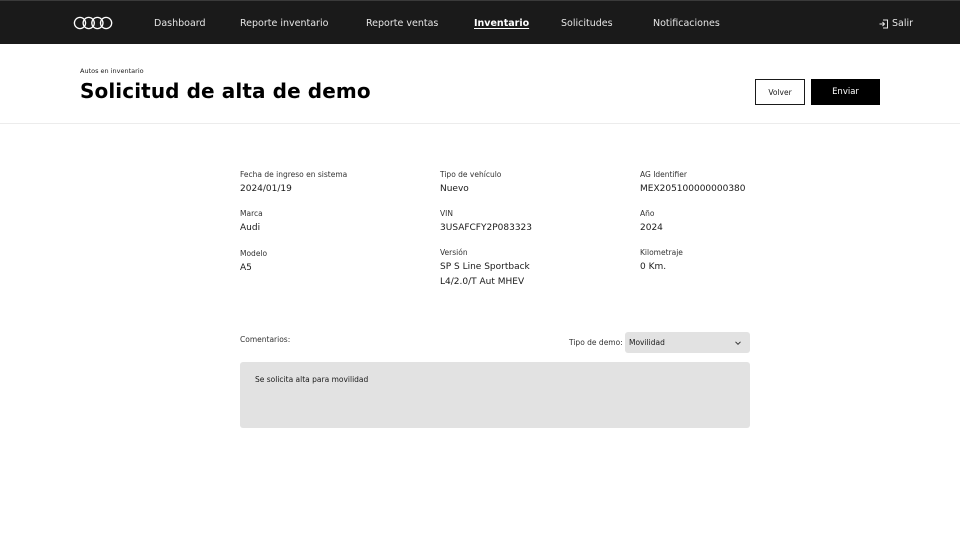 This screenshot has height=544, width=960. Describe the element at coordinates (112, 71) in the screenshot. I see `breadcrumb: Autos en inventario` at that location.